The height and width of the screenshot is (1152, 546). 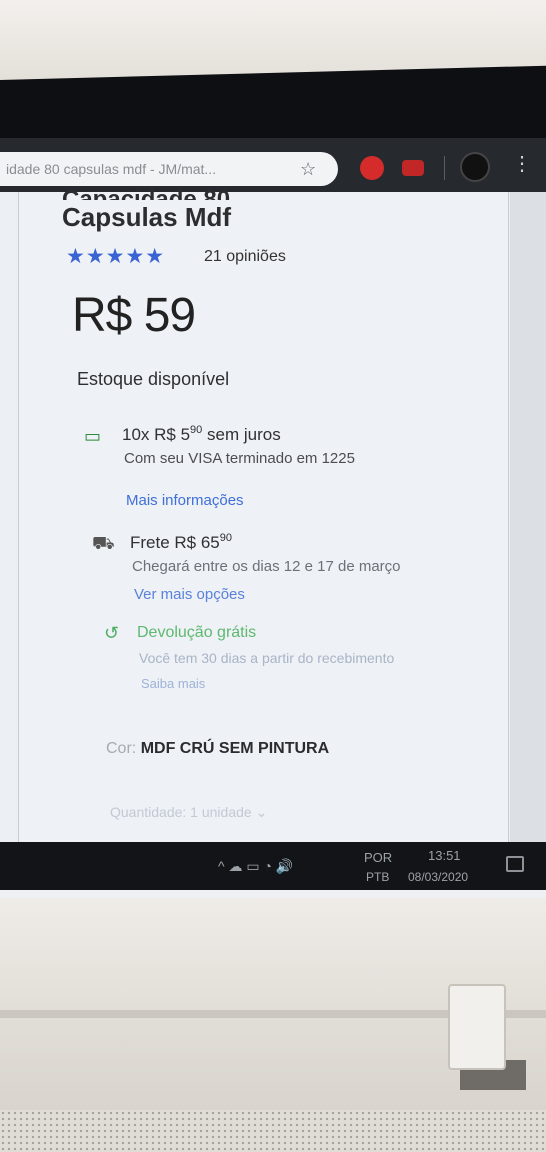 I want to click on language-indicator-top: POR, so click(x=378, y=857).